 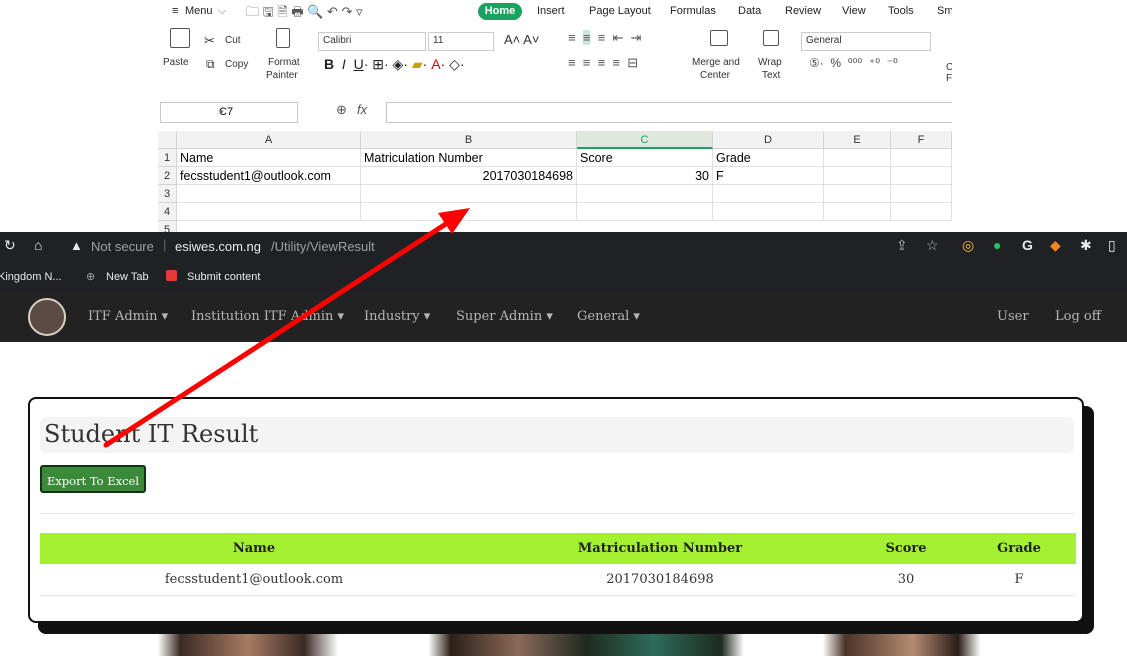 What do you see at coordinates (603, 63) in the screenshot?
I see `alignment-bottom-icons: ≡ ≡ ≡ ≡ ⊟` at bounding box center [603, 63].